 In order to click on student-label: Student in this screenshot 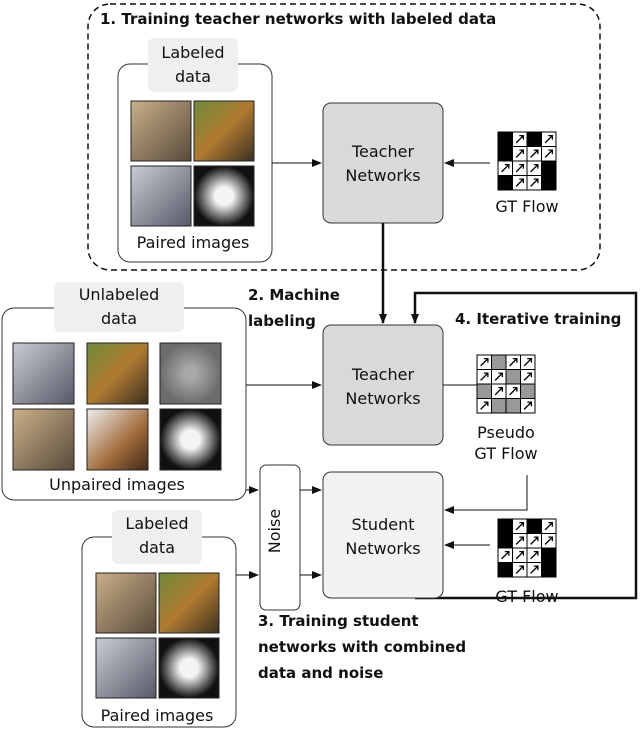, I will do `click(383, 524)`.